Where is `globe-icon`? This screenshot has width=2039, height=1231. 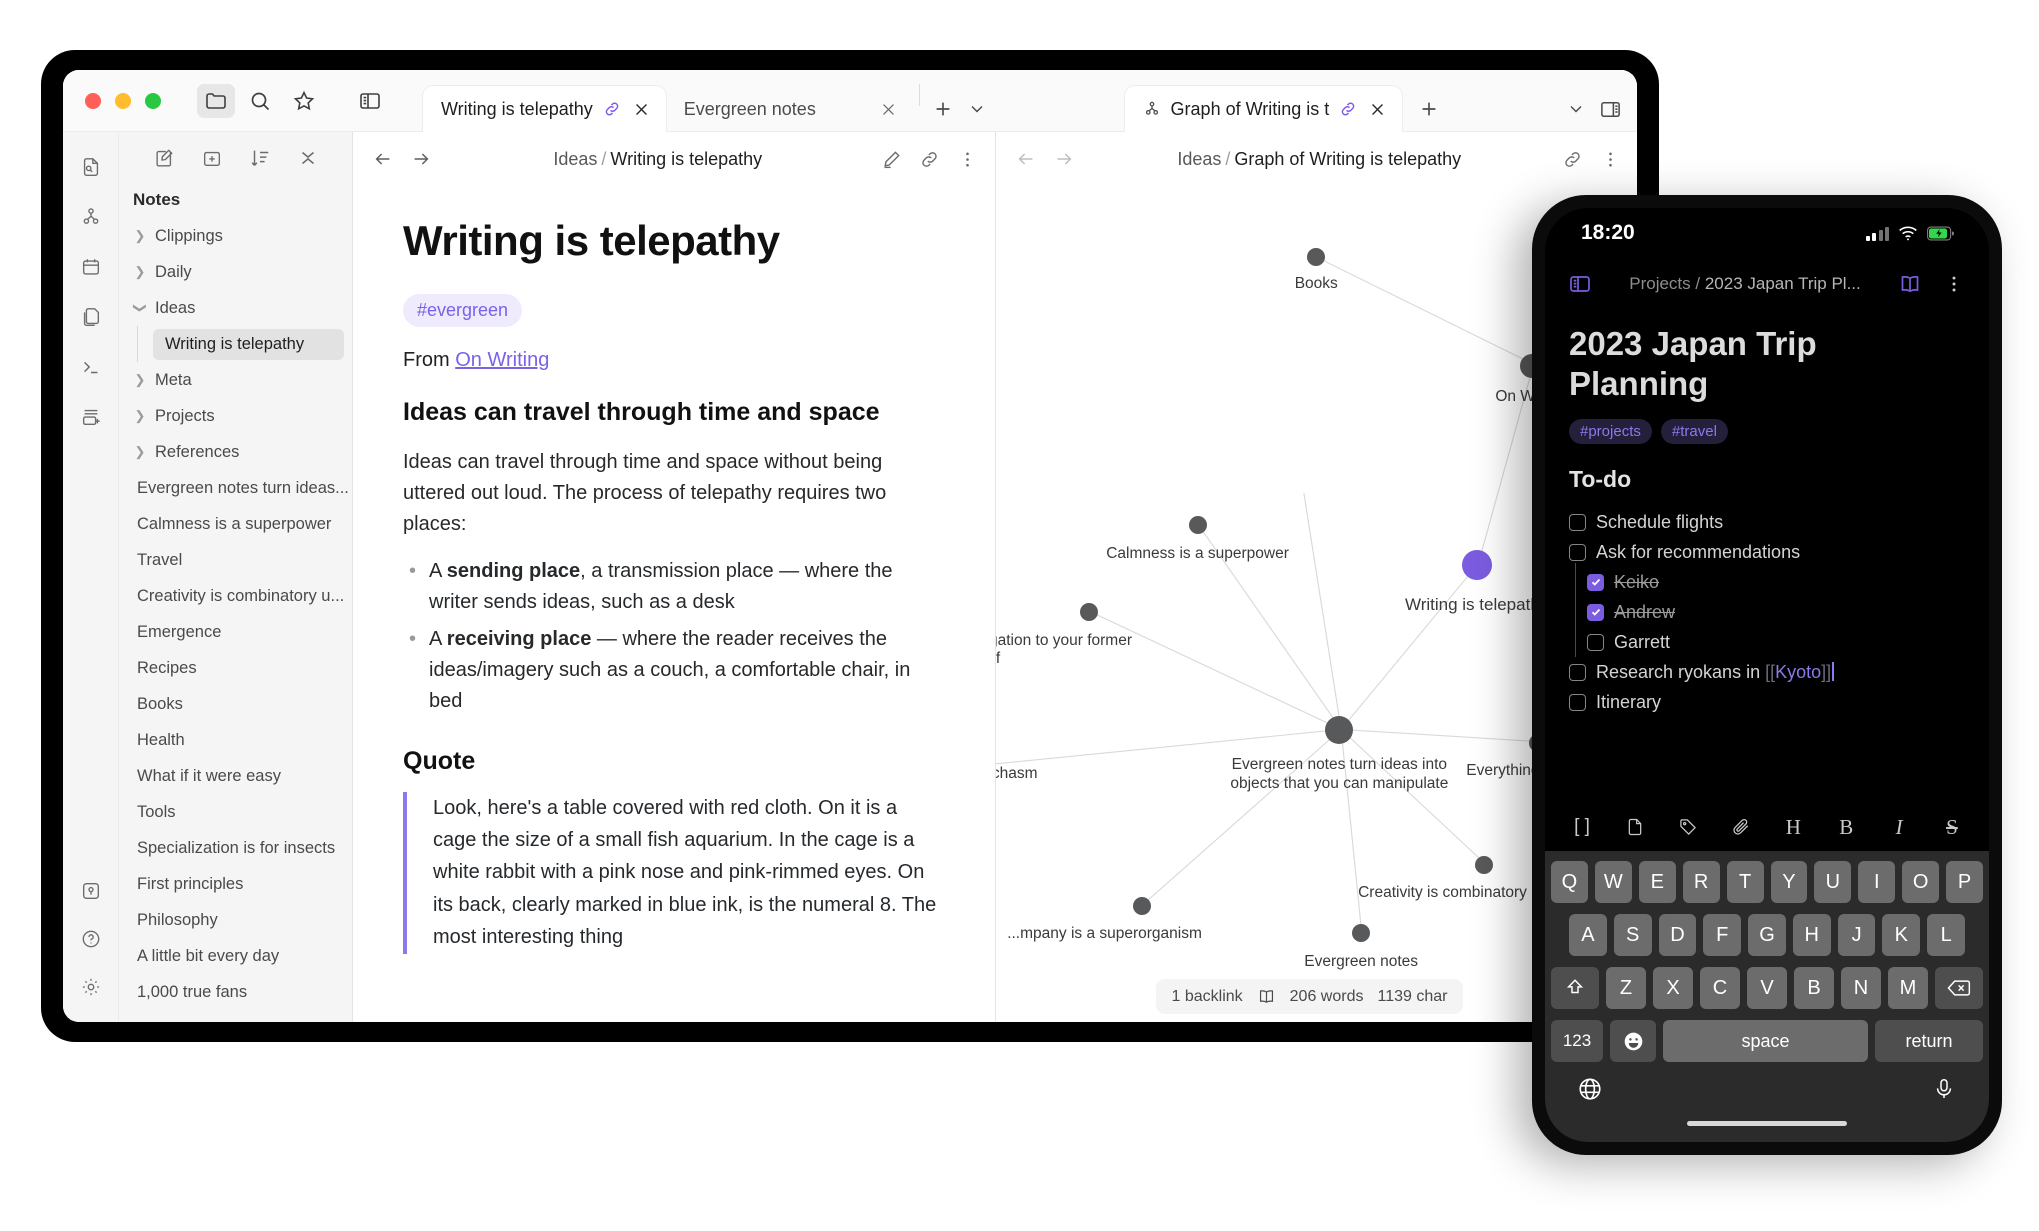
globe-icon is located at coordinates (1590, 1089).